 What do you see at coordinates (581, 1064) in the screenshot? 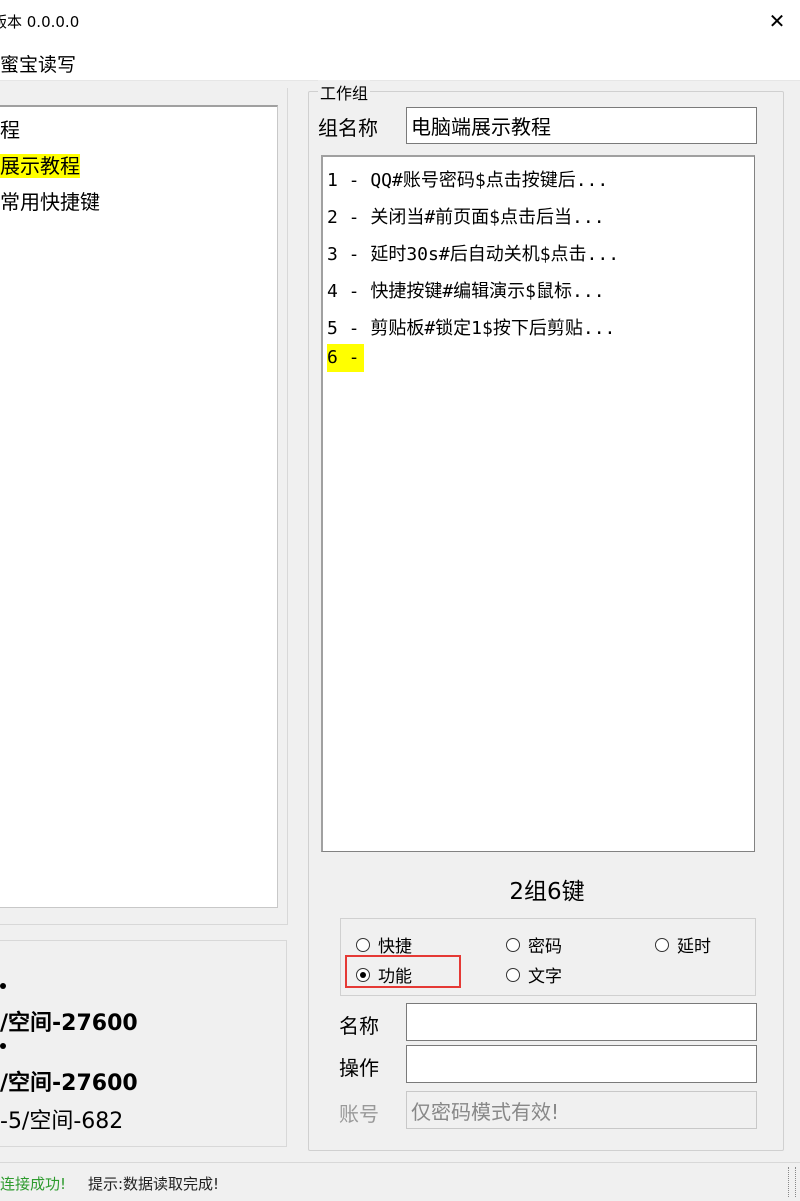
I see `key-action-input` at bounding box center [581, 1064].